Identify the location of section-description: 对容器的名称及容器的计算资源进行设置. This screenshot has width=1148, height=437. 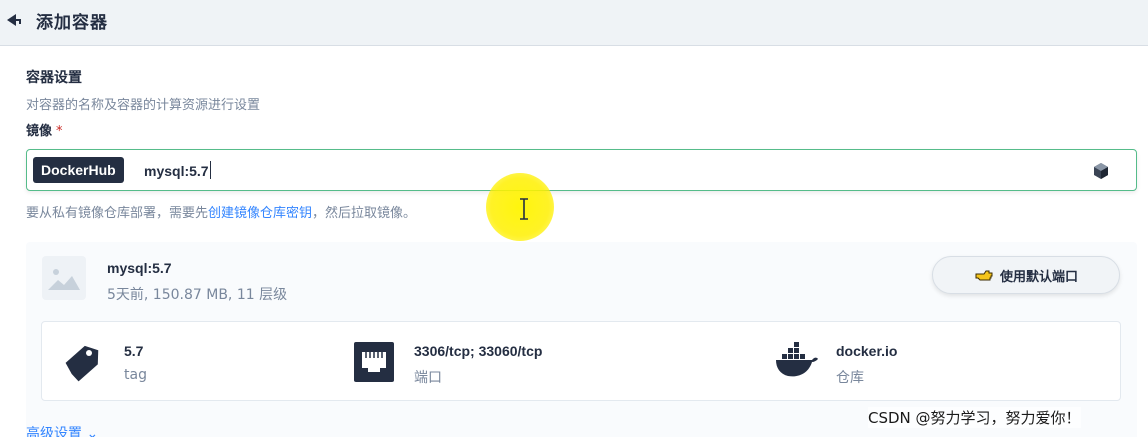
(143, 105).